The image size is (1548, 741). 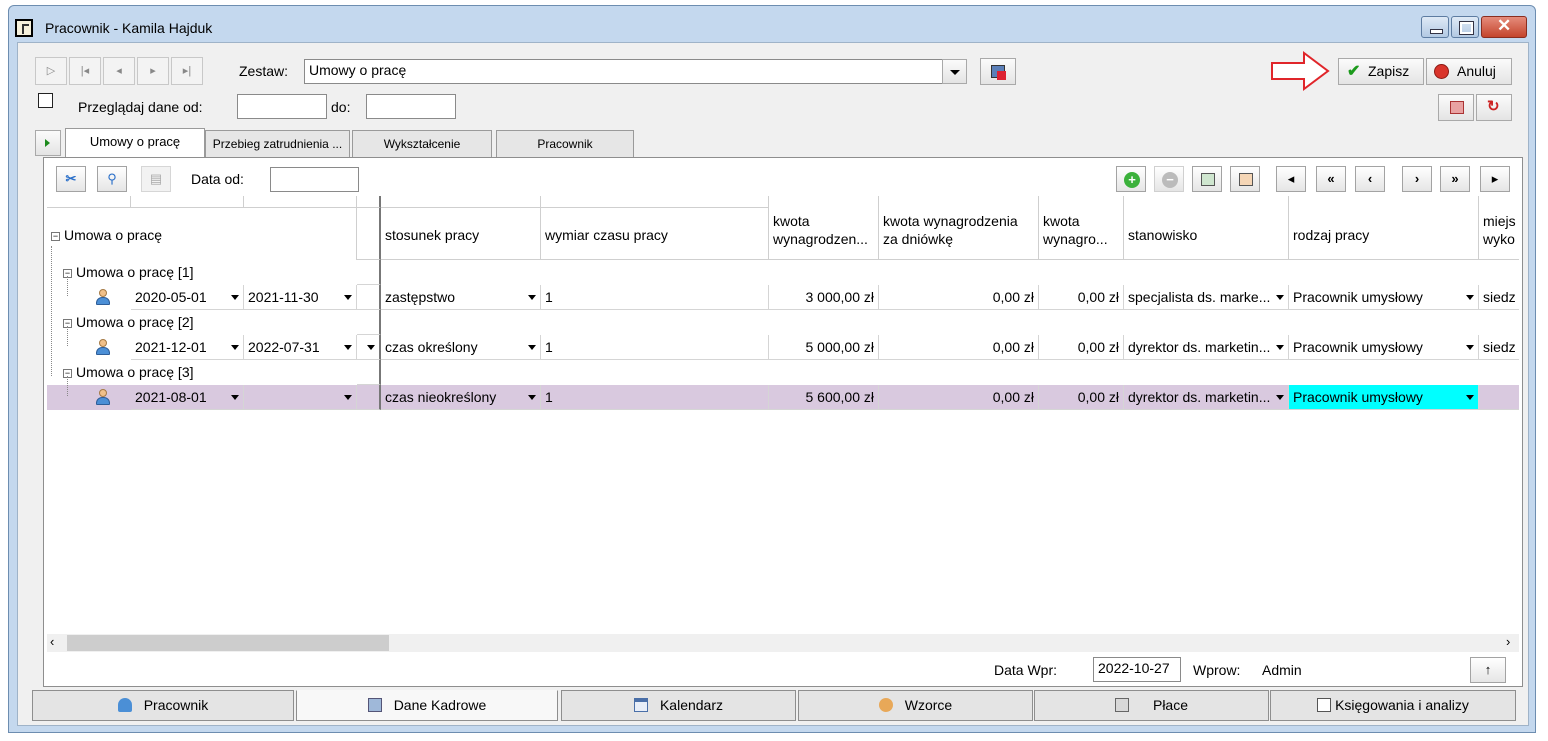 I want to click on bottom-tab-pracownik: Pracownik, so click(x=163, y=705).